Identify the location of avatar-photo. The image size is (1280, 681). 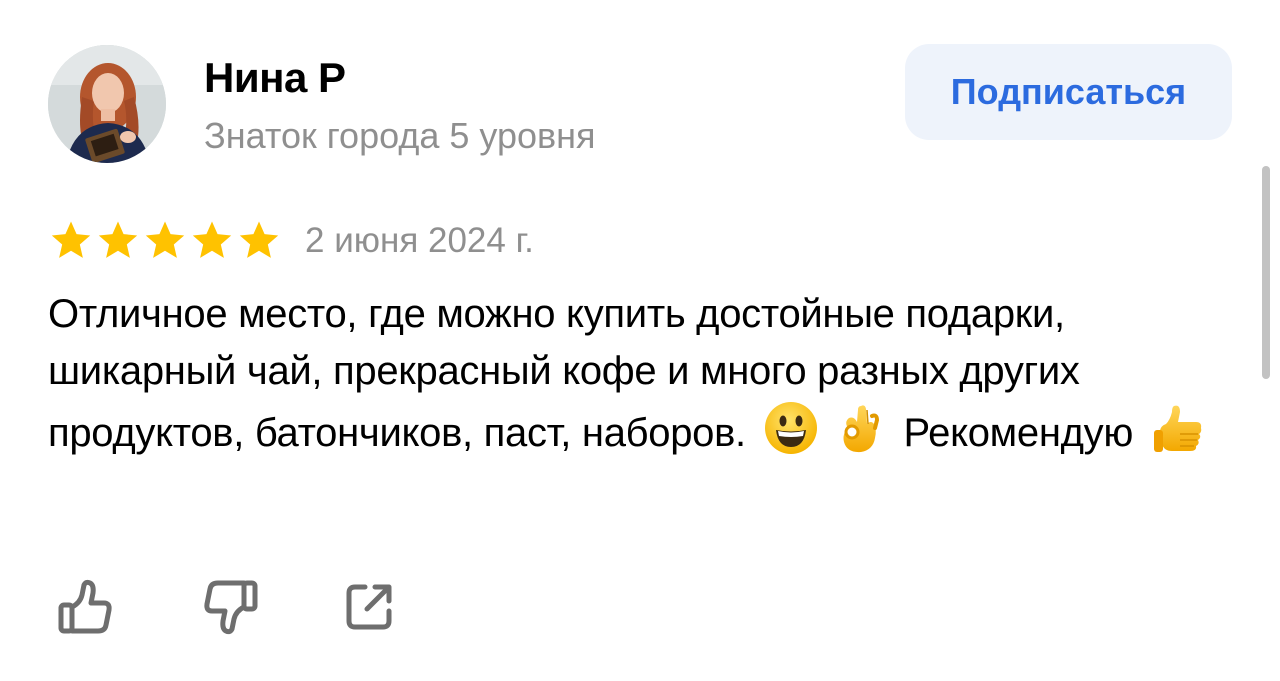
(107, 104).